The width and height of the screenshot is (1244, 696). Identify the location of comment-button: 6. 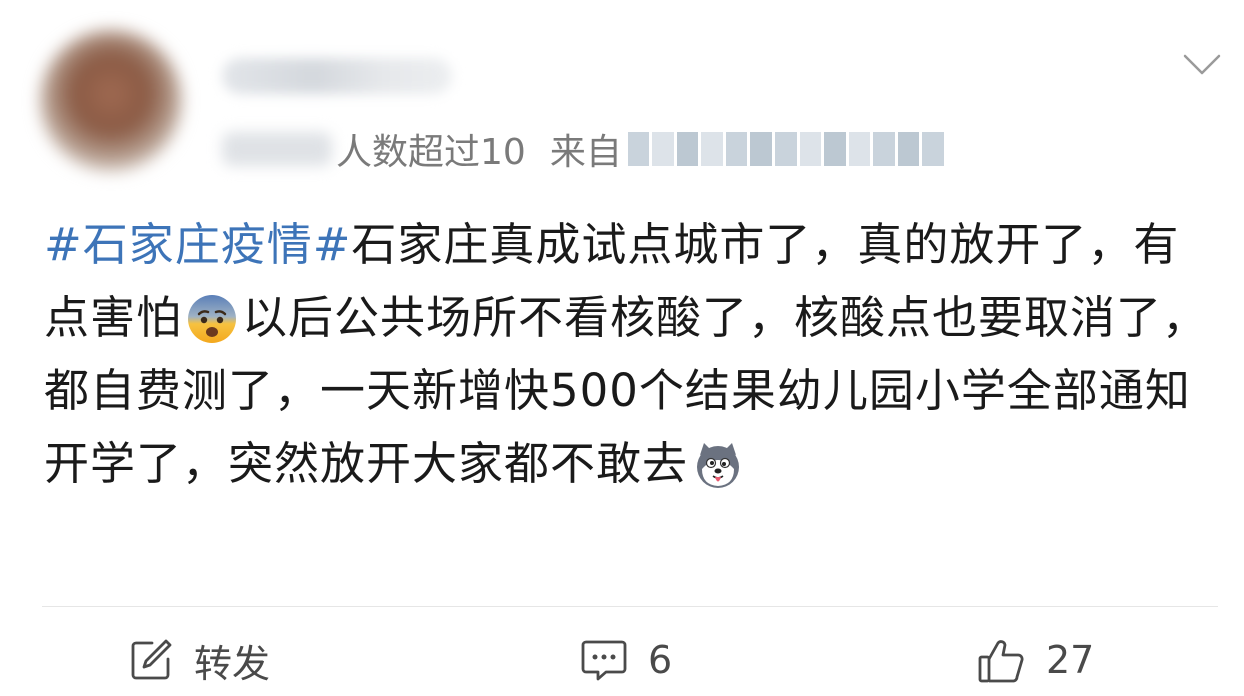
(626, 660).